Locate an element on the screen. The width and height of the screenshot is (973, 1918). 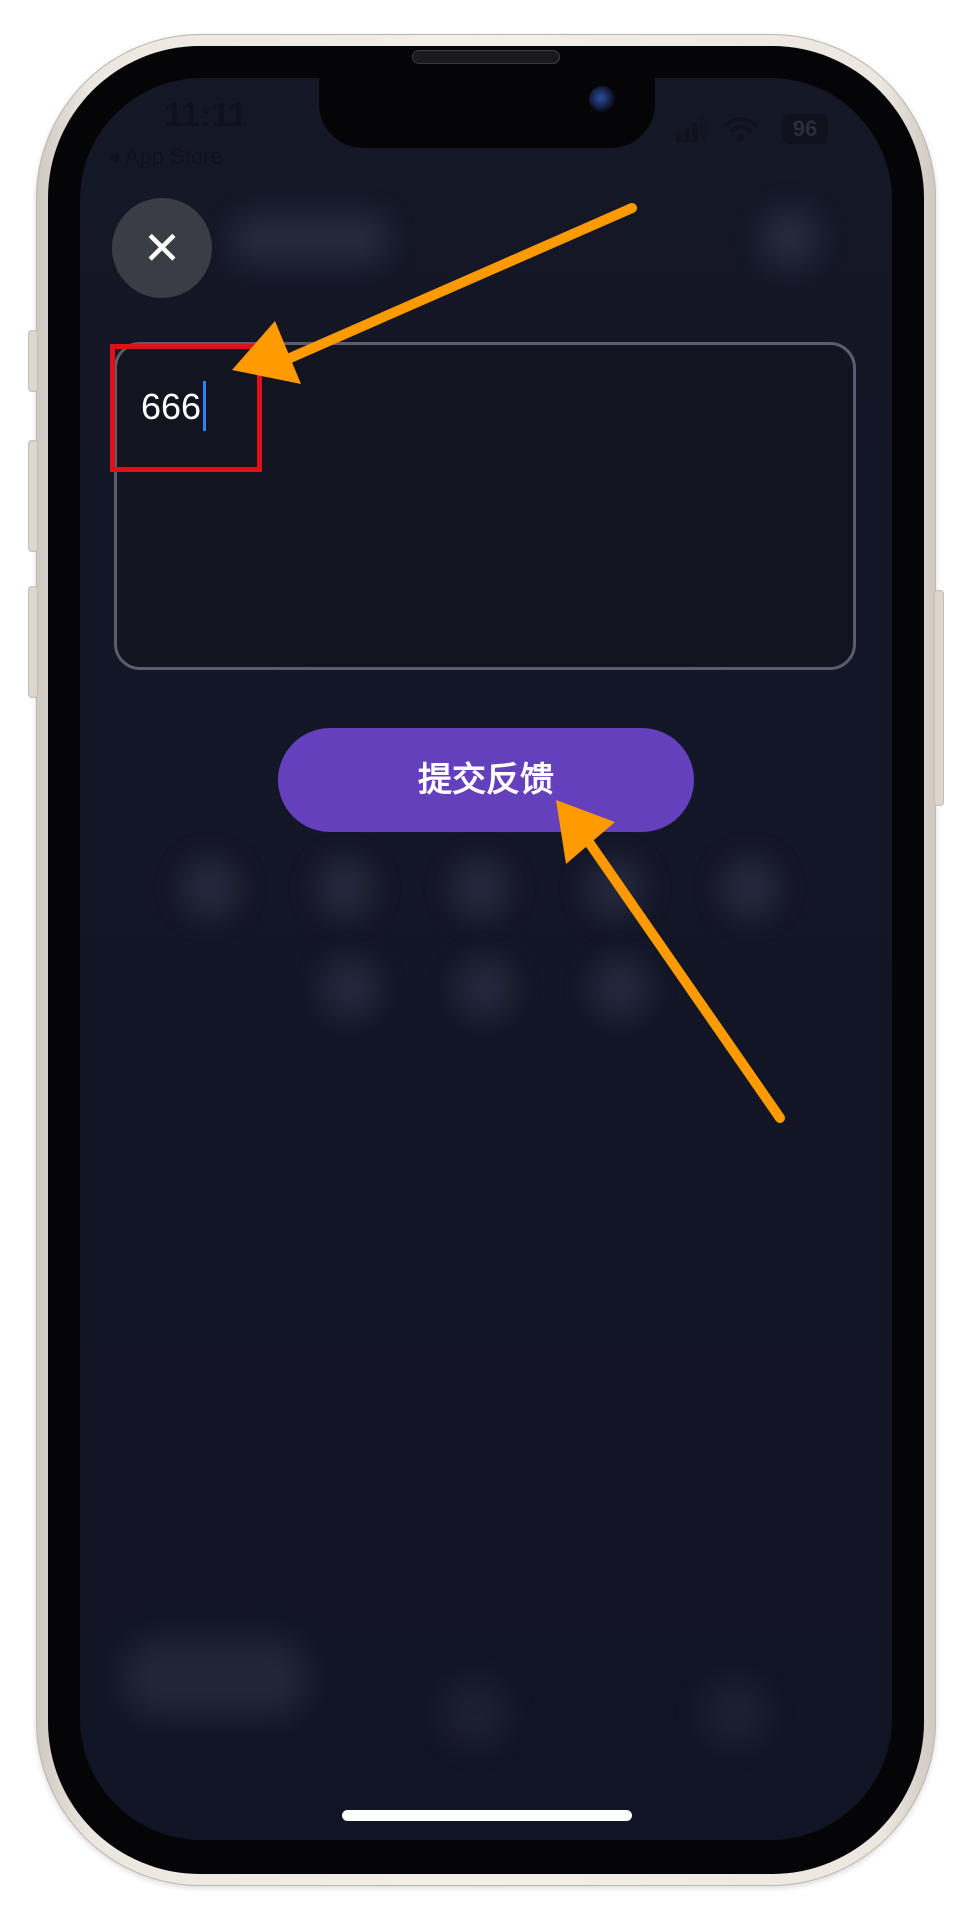
front-camera is located at coordinates (602, 99).